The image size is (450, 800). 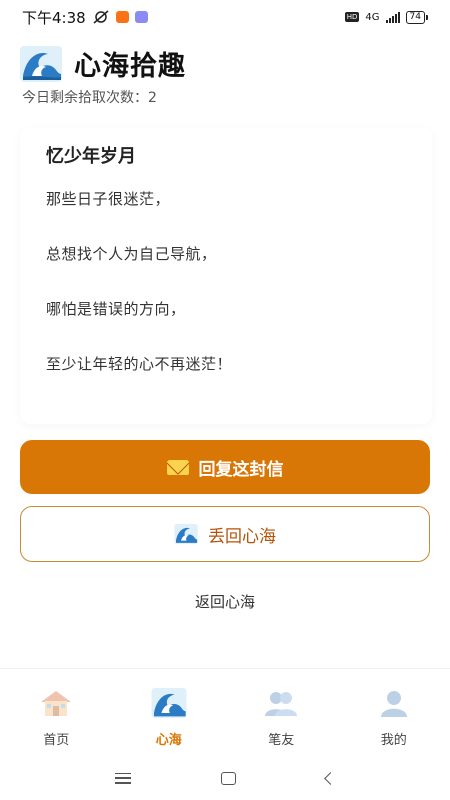 I want to click on status-left: 下午4:38, so click(x=85, y=17).